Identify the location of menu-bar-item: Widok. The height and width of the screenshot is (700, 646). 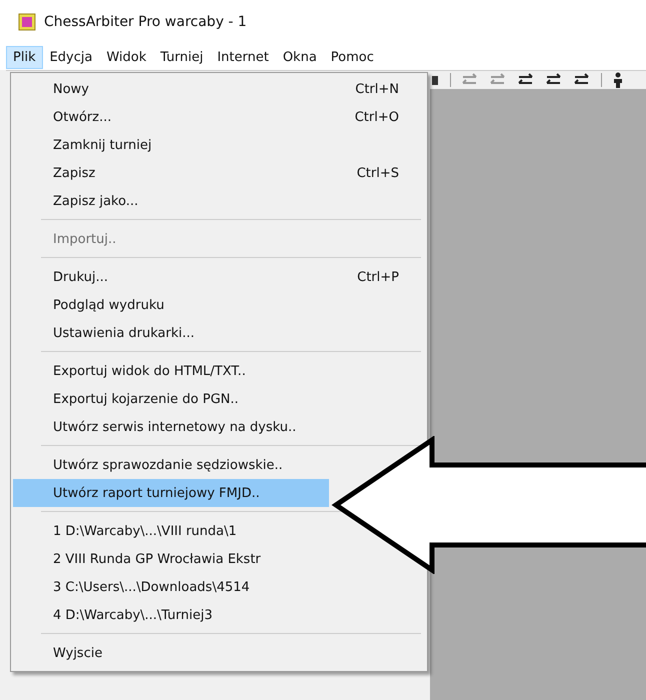
(126, 57).